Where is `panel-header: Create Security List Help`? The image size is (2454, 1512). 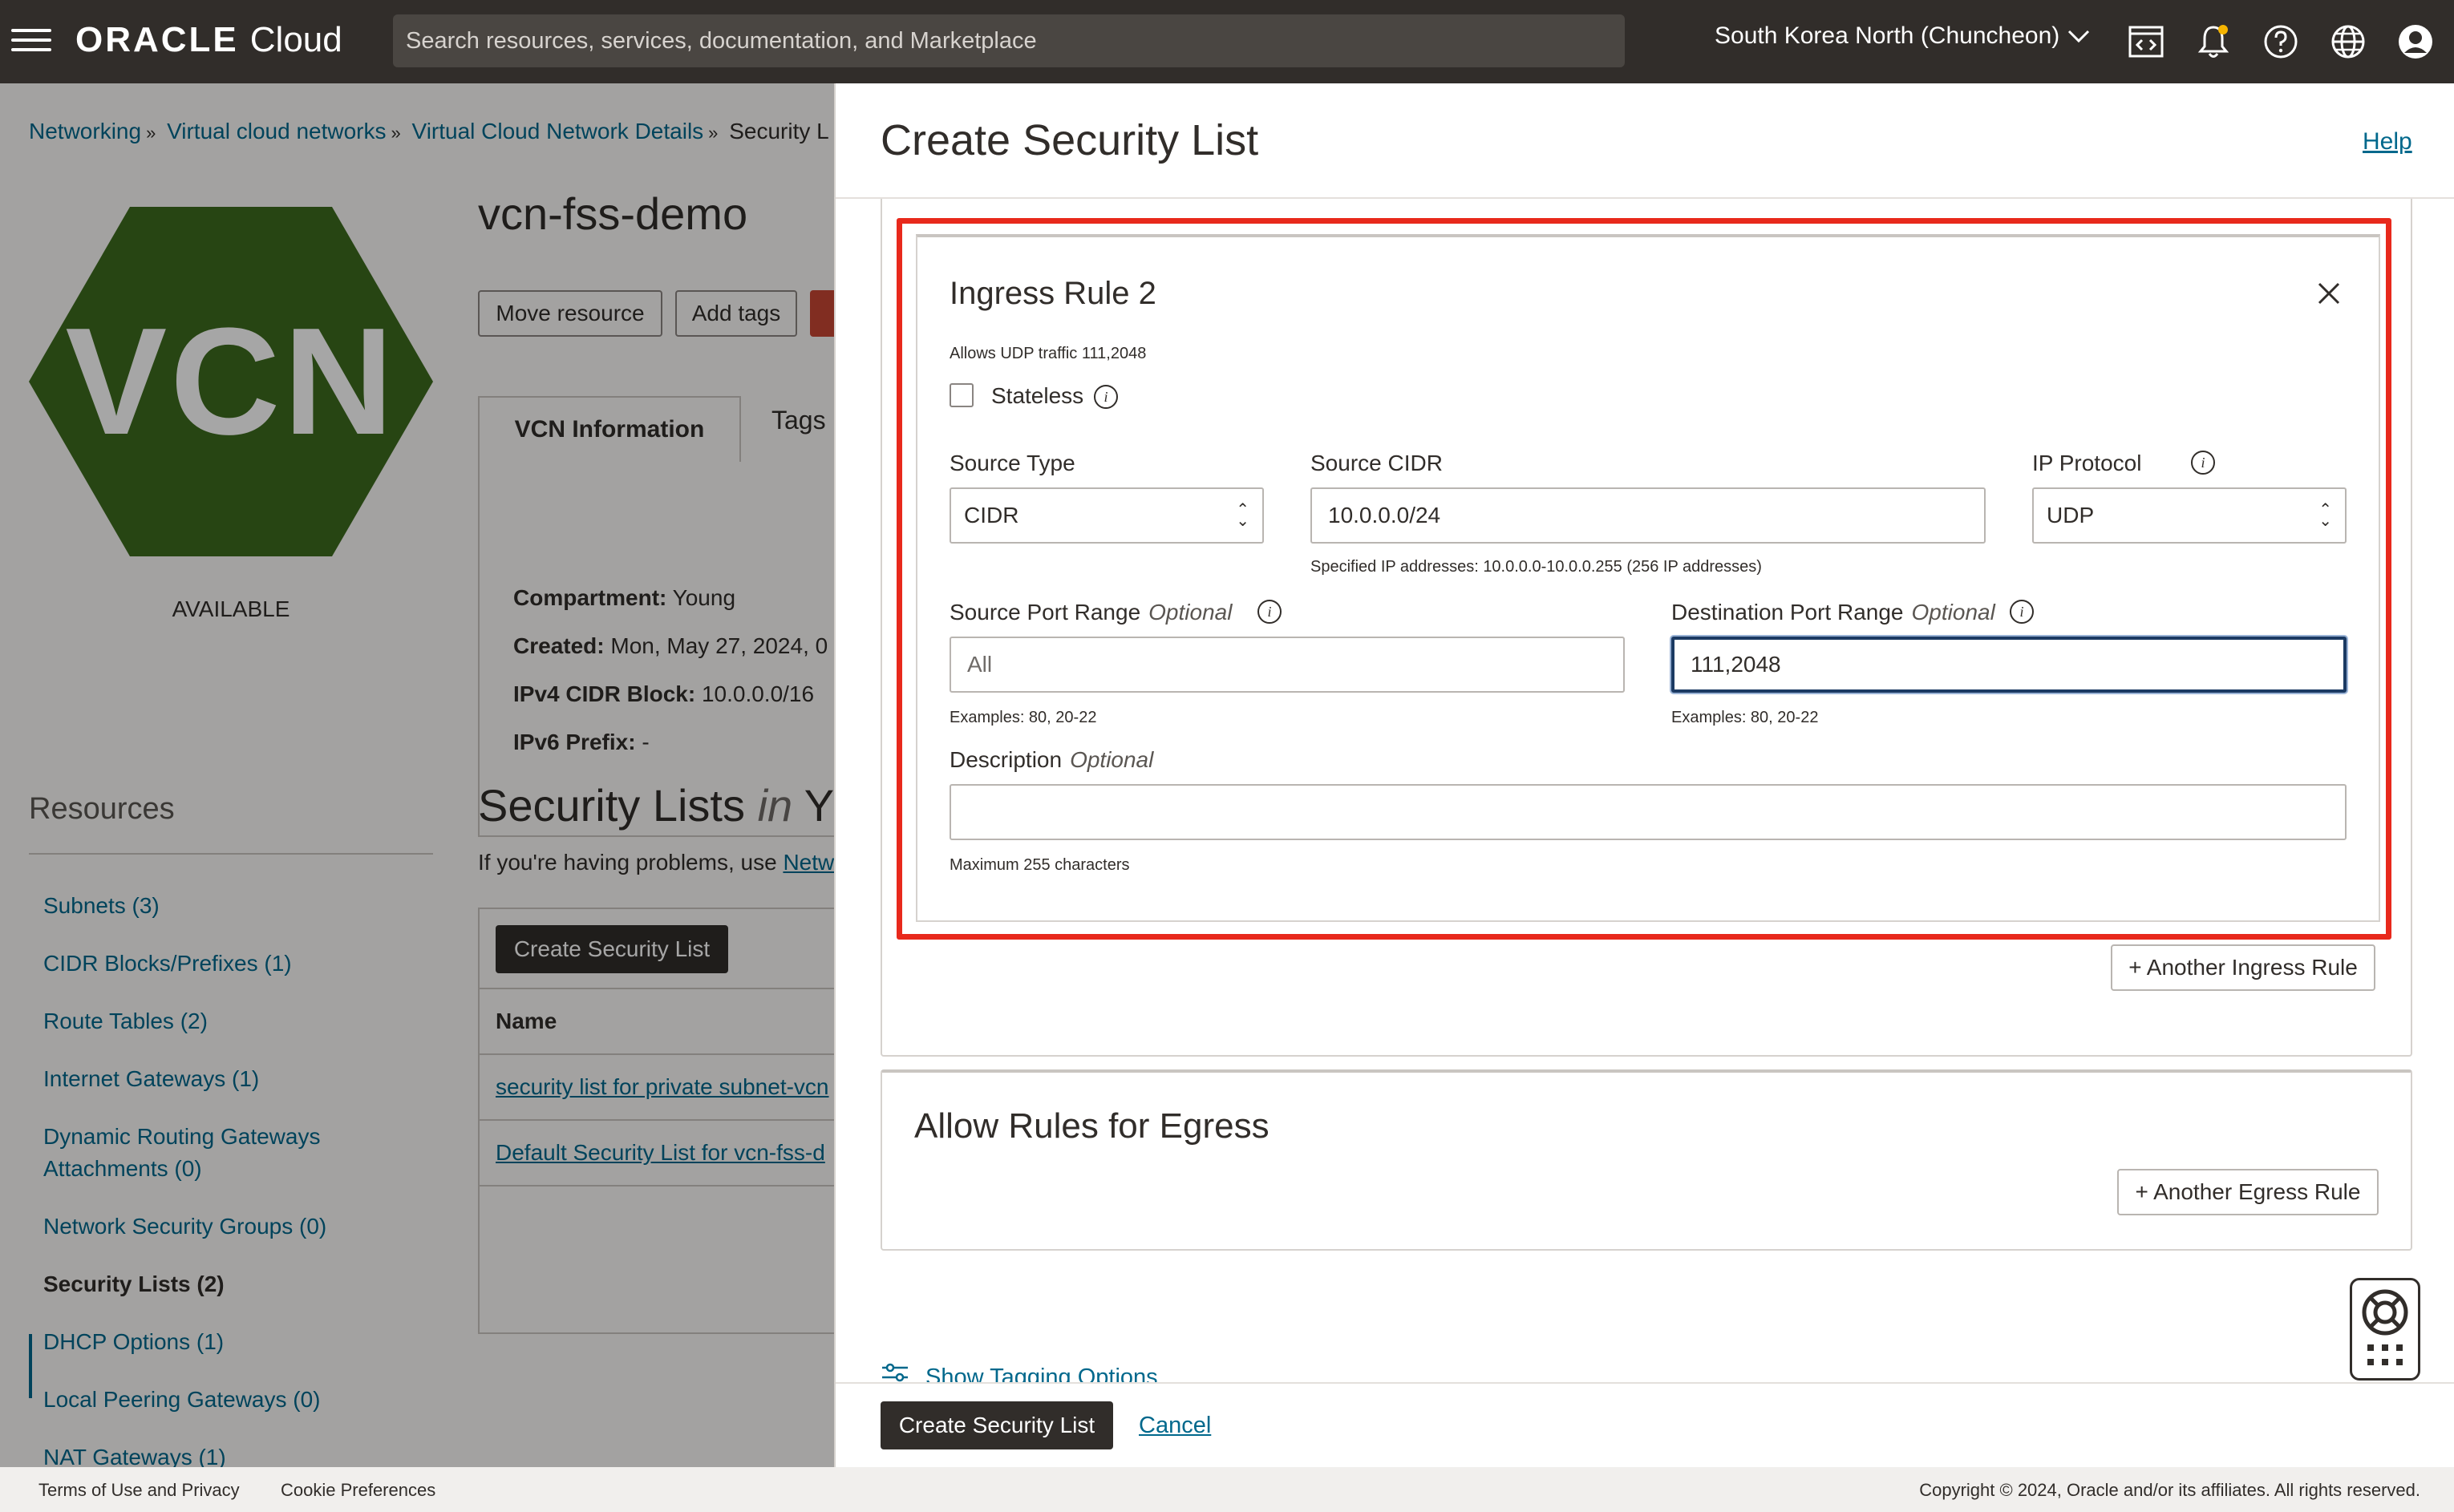
panel-header: Create Security List Help is located at coordinates (1645, 141).